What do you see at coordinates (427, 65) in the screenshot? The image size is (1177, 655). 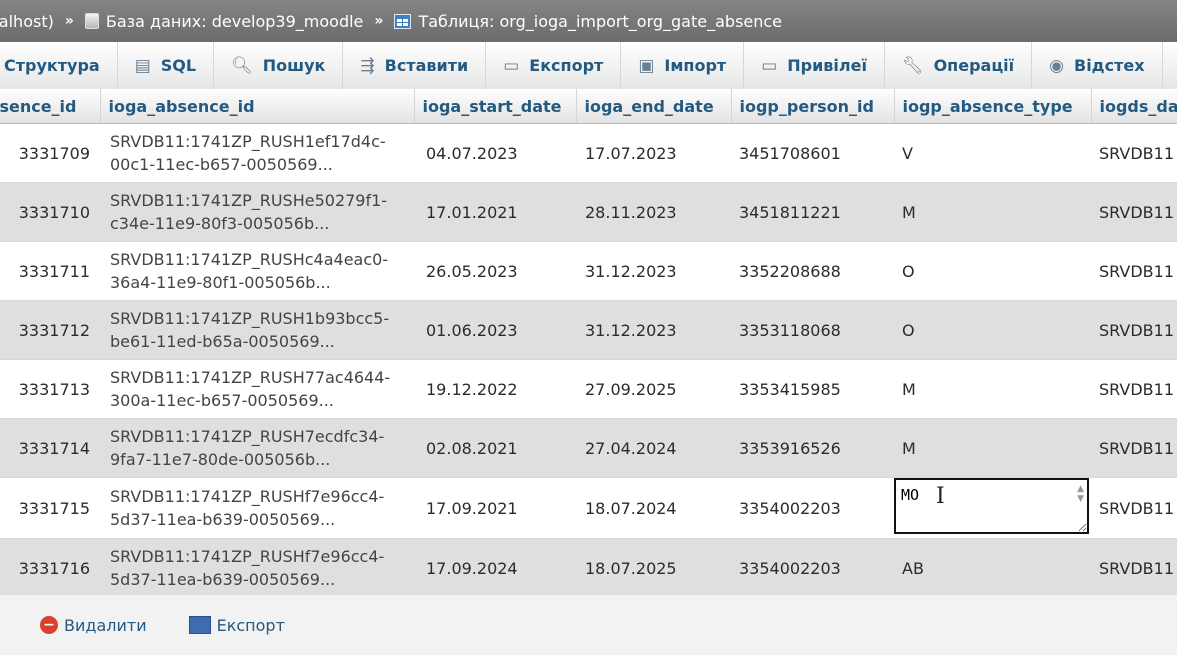 I see `tab-insert-label: Вставити` at bounding box center [427, 65].